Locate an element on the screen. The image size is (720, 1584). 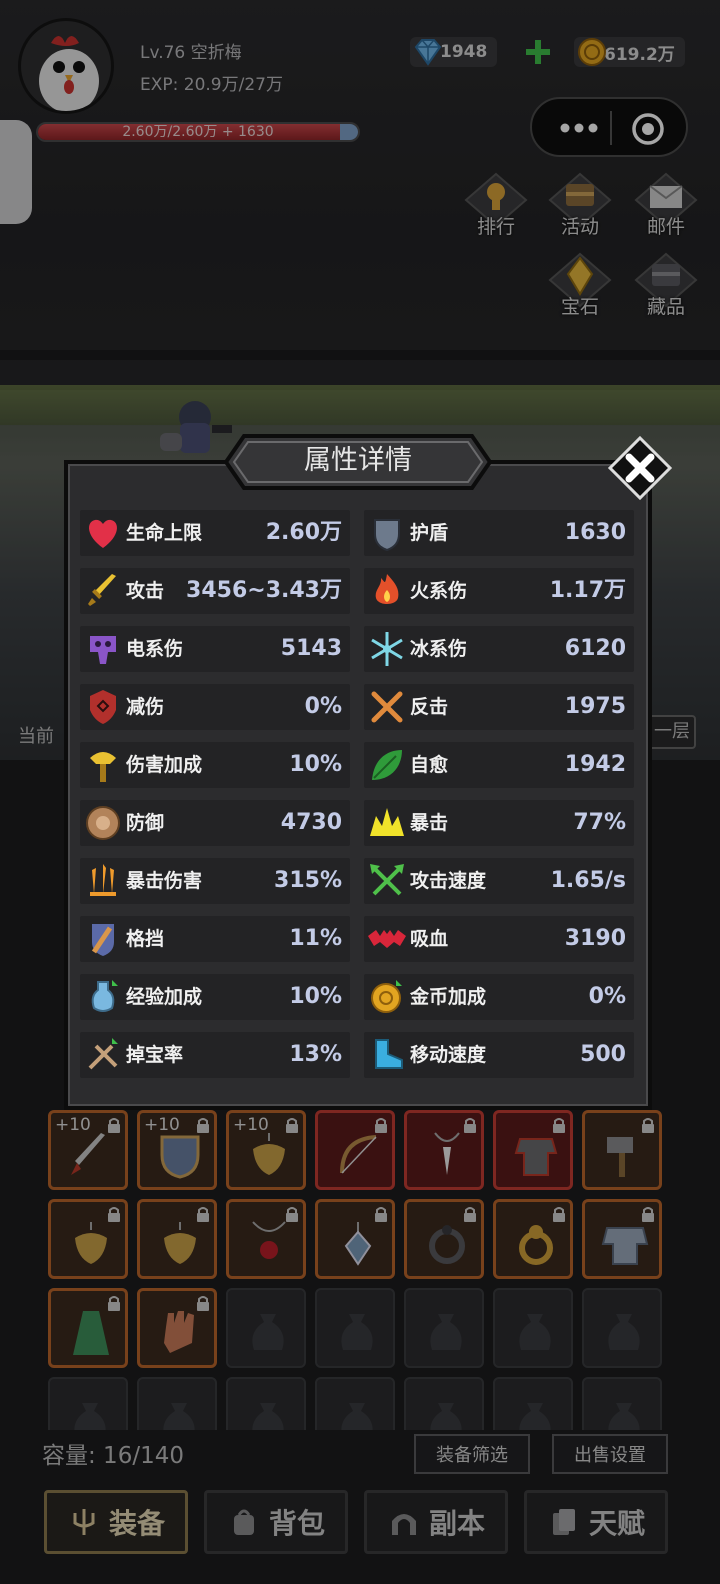
stat-value: 13% is located at coordinates (315, 1054).